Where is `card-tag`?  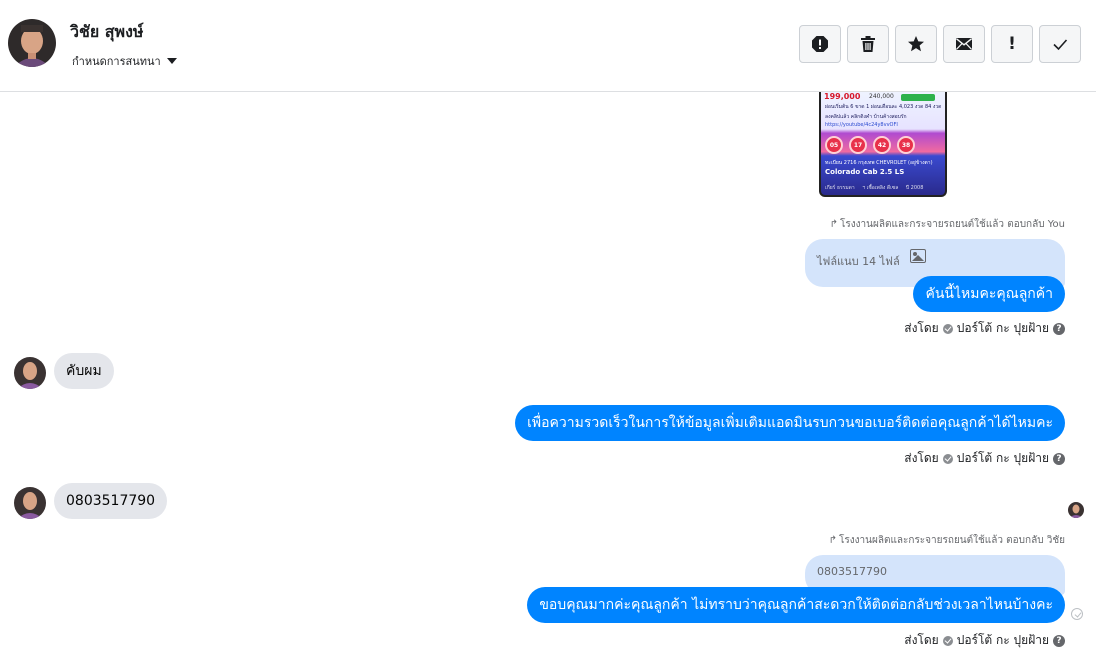 card-tag is located at coordinates (918, 97).